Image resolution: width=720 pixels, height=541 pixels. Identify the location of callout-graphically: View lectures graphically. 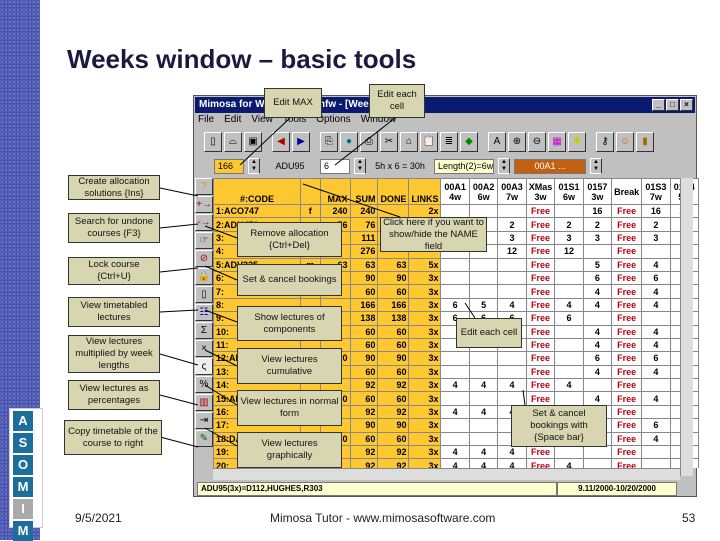
(289, 450).